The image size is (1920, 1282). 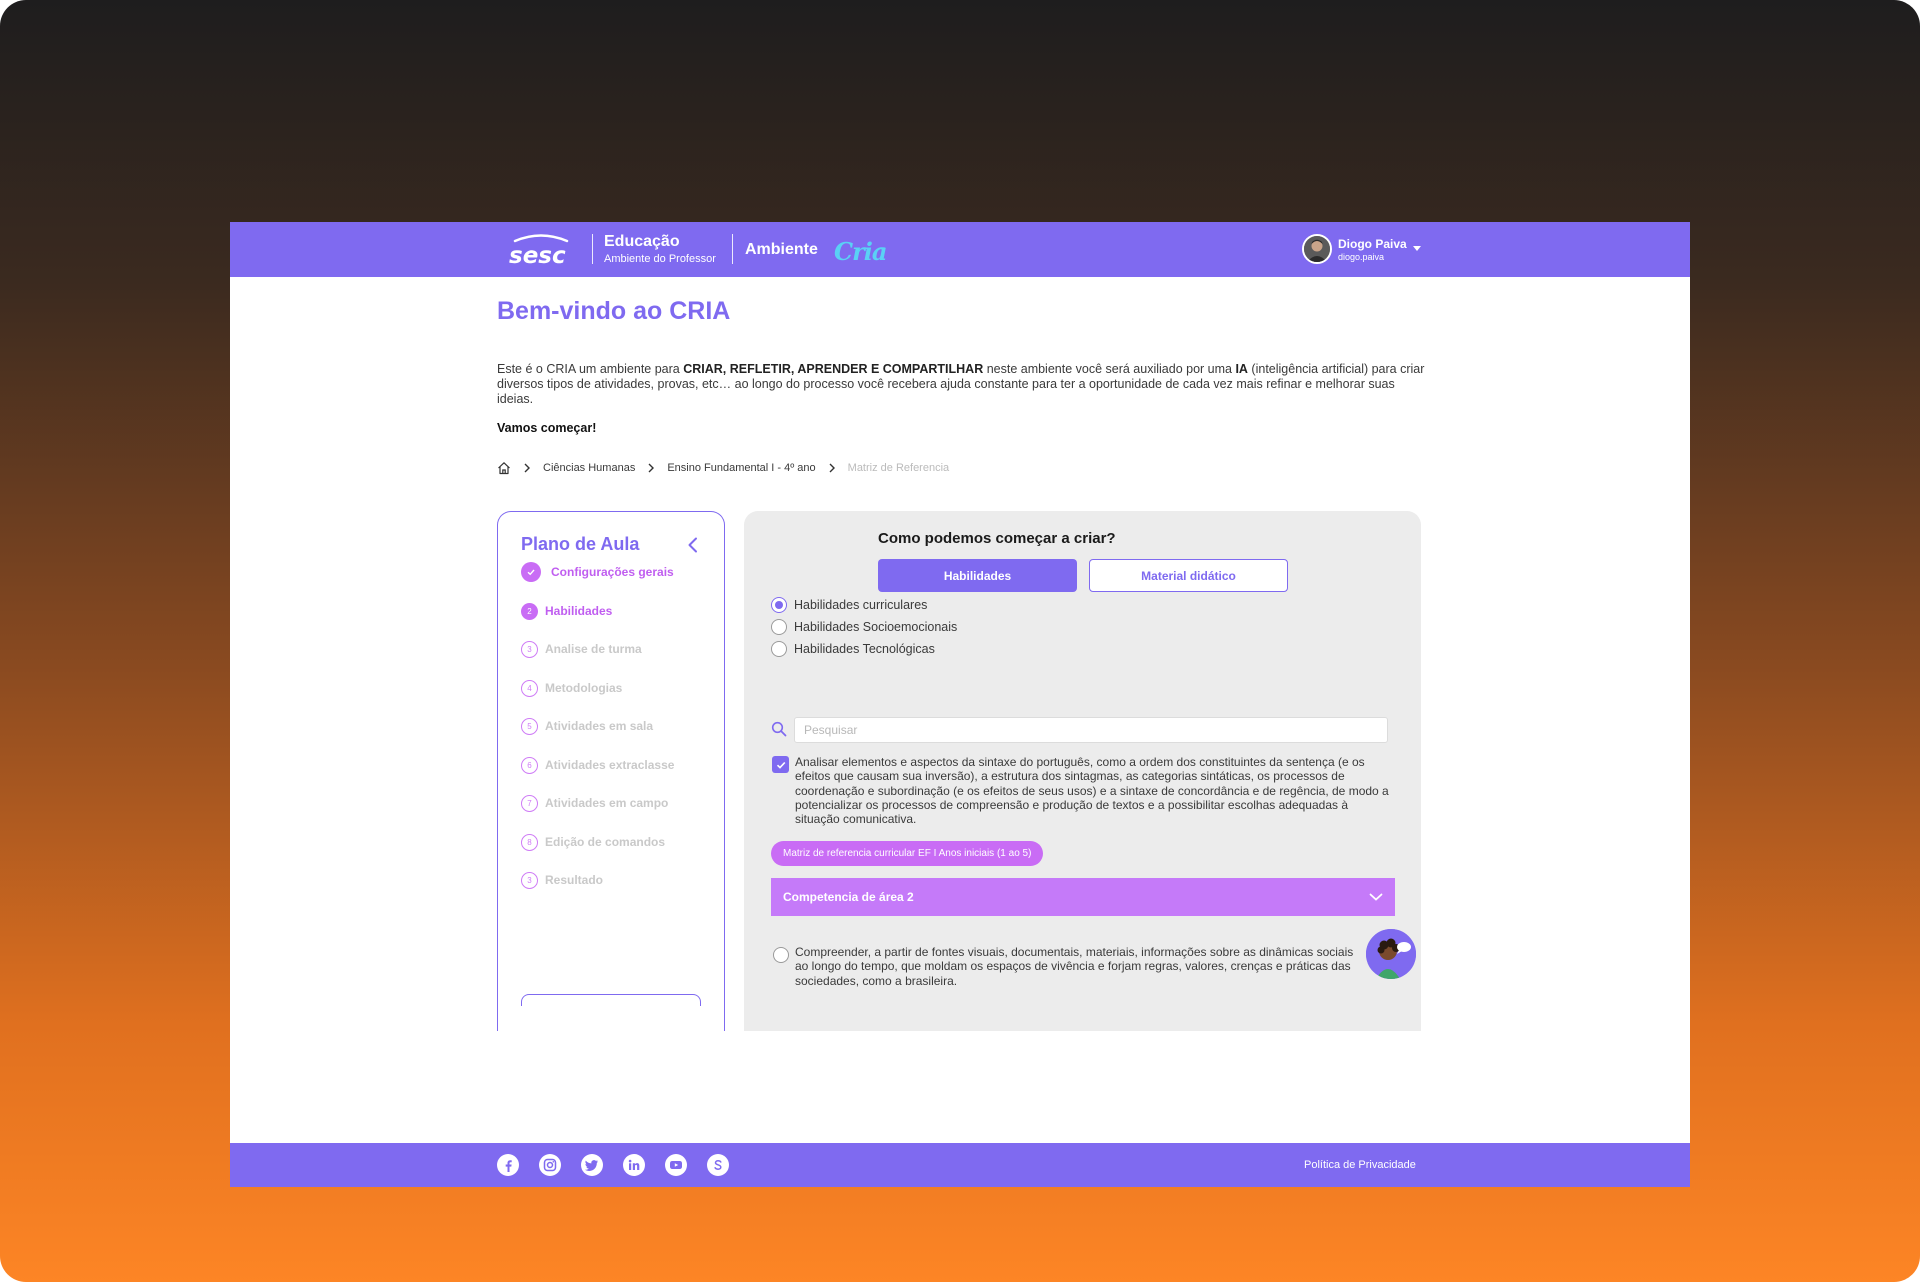 What do you see at coordinates (960, 1165) in the screenshot?
I see `footer: Política de Privacidade` at bounding box center [960, 1165].